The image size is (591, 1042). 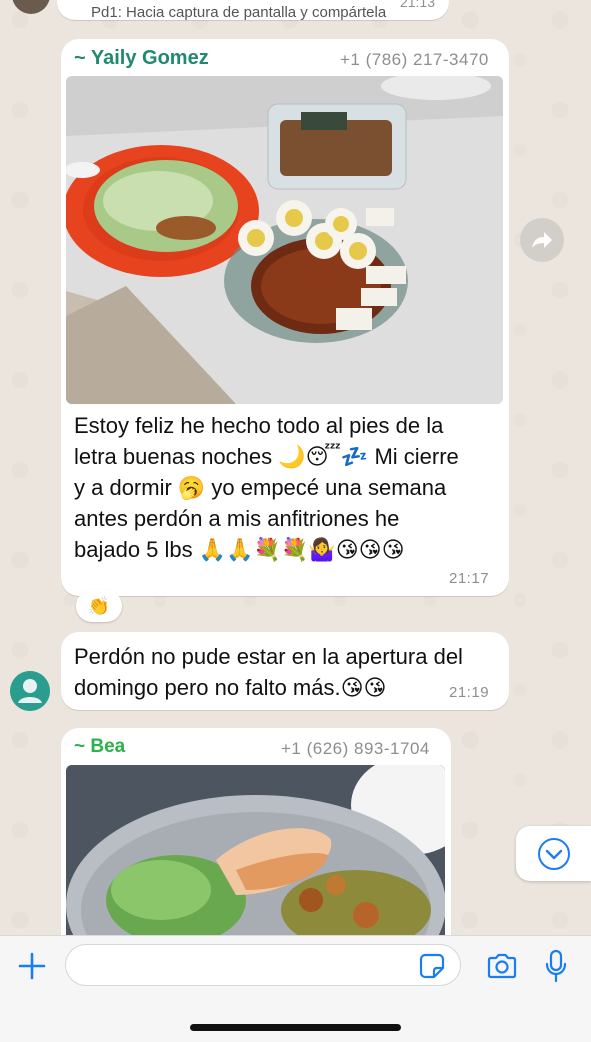 I want to click on avatar, so click(x=30, y=691).